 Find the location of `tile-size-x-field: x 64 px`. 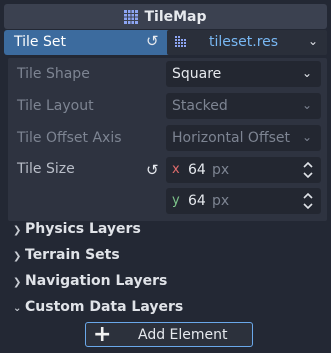

tile-size-x-field: x 64 px is located at coordinates (243, 170).